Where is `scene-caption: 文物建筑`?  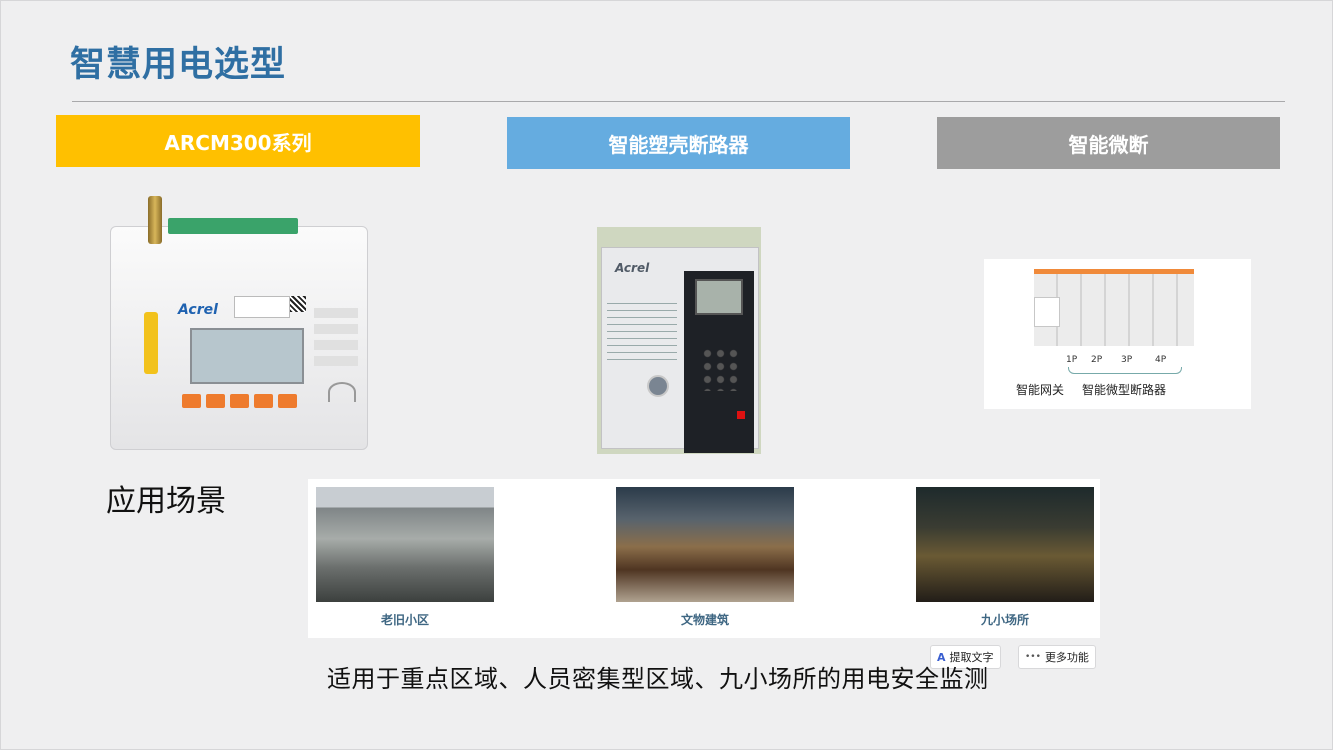
scene-caption: 文物建筑 is located at coordinates (704, 620).